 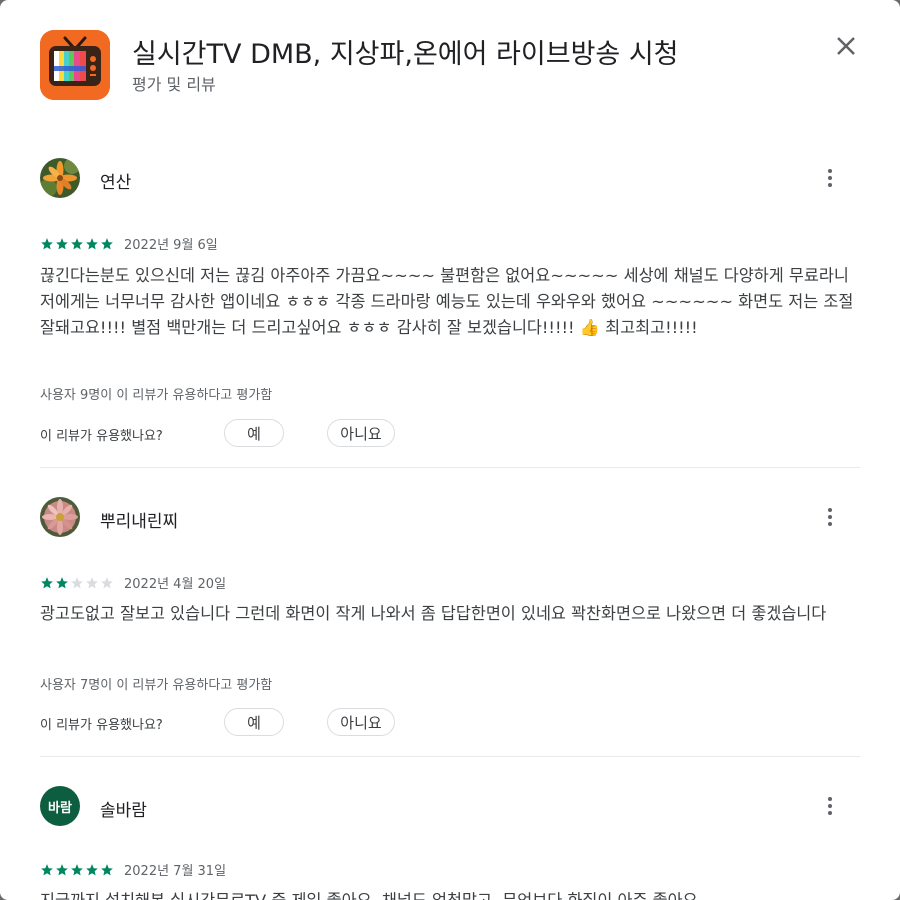 What do you see at coordinates (156, 395) in the screenshot?
I see `helpful-count: 사용자 9명이 이 리뷰가 유용하다고 평가함` at bounding box center [156, 395].